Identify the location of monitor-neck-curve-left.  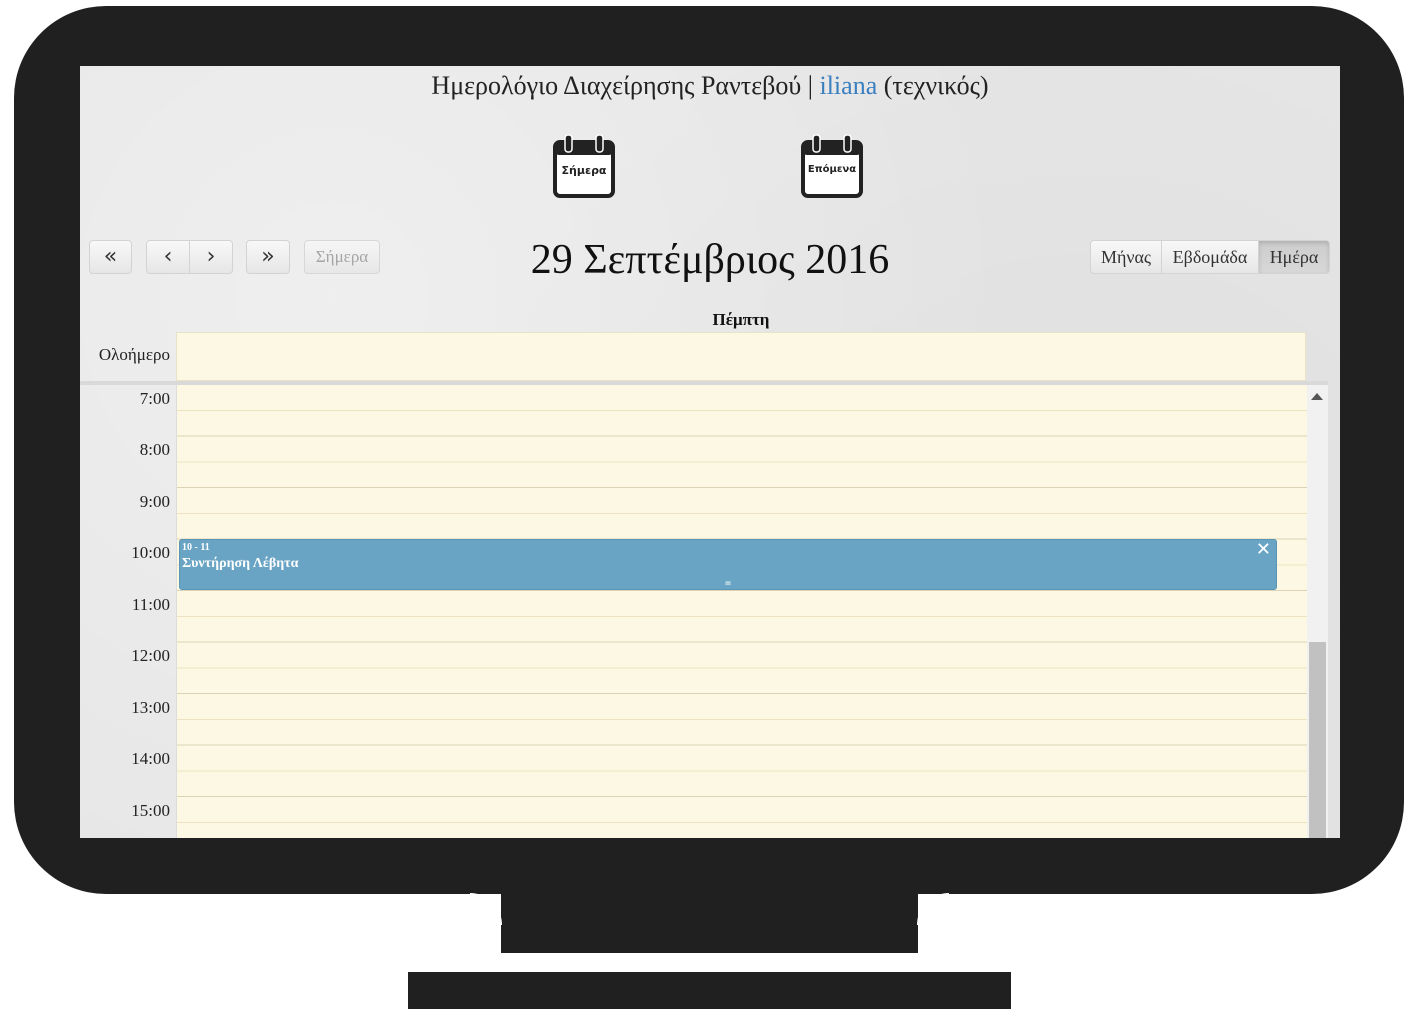
(486, 909).